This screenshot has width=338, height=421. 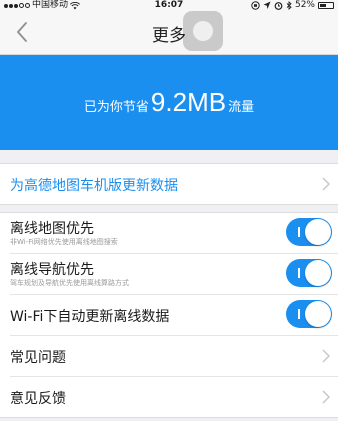 What do you see at coordinates (38, 358) in the screenshot?
I see `faq-label: 常见问题` at bounding box center [38, 358].